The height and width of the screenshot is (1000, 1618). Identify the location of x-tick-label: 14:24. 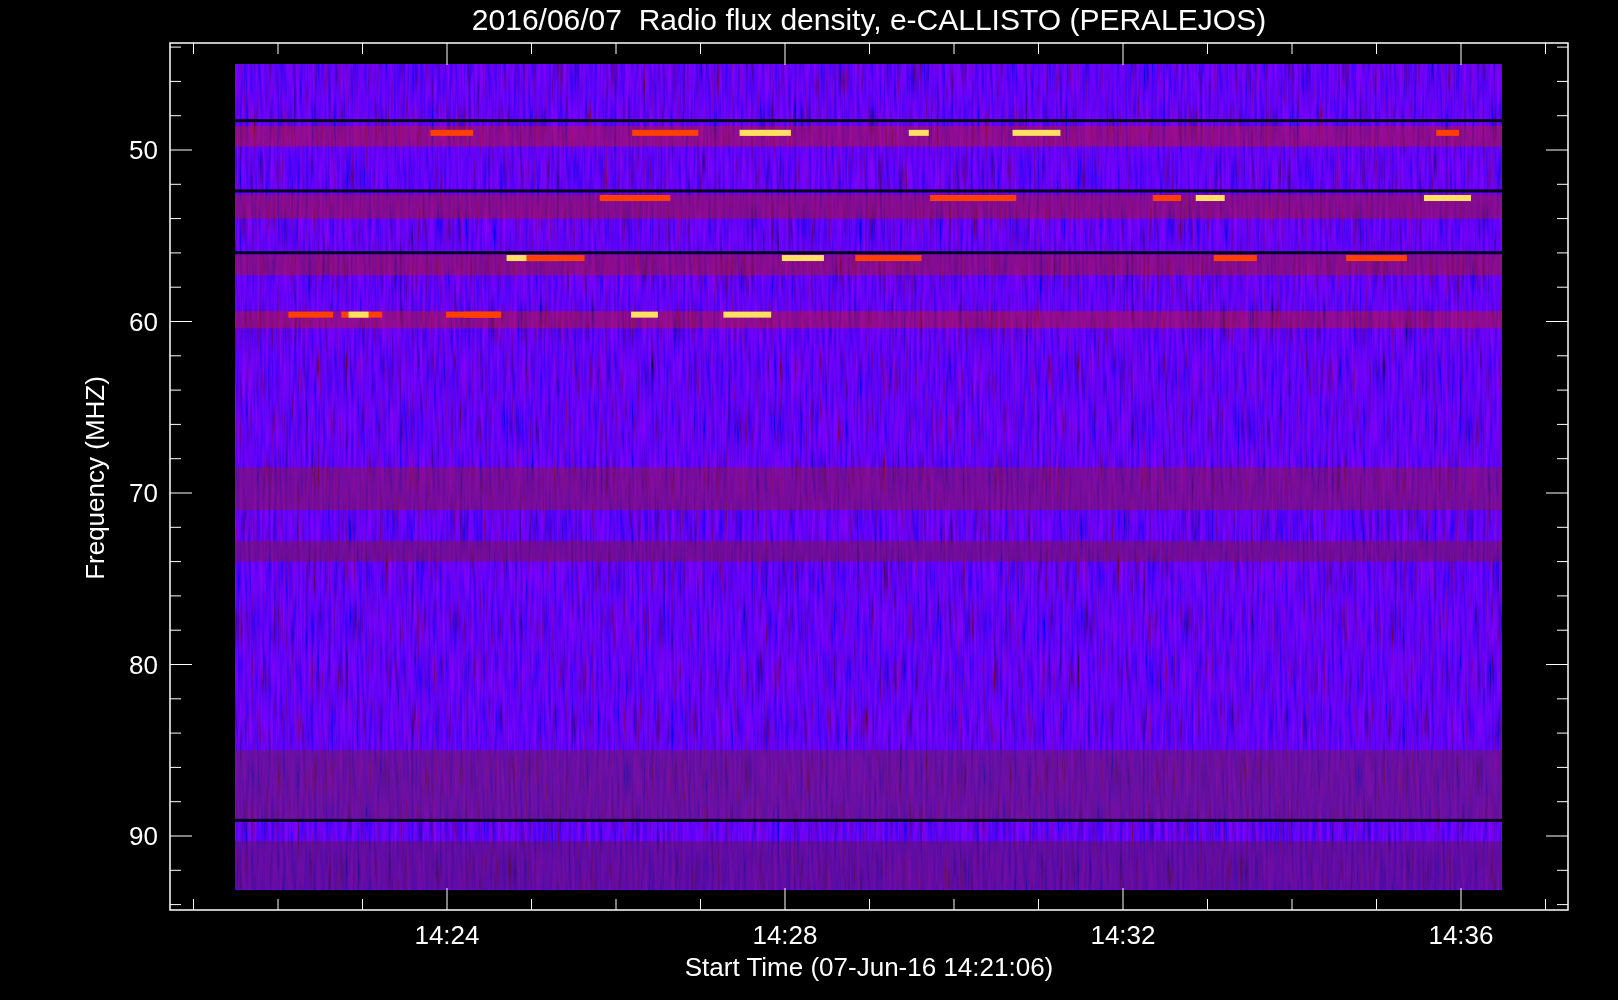
(447, 935).